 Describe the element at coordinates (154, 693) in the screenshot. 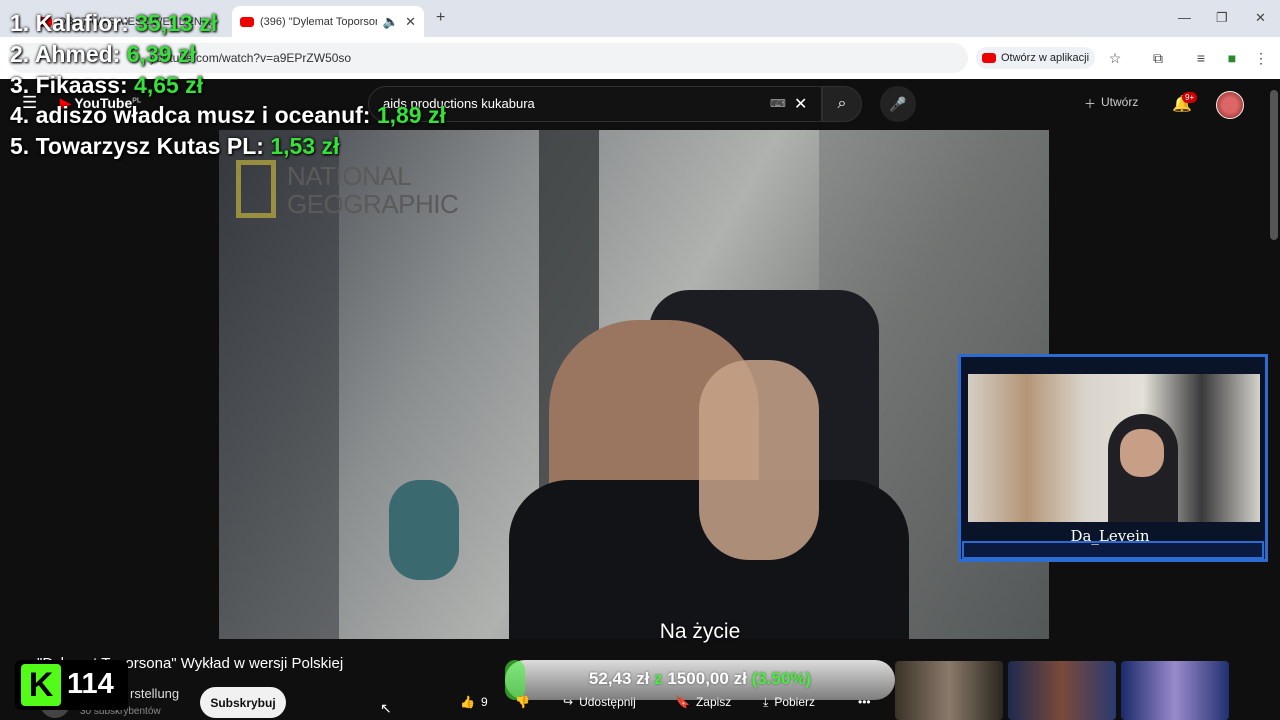

I see `channel-name: rstellung` at that location.